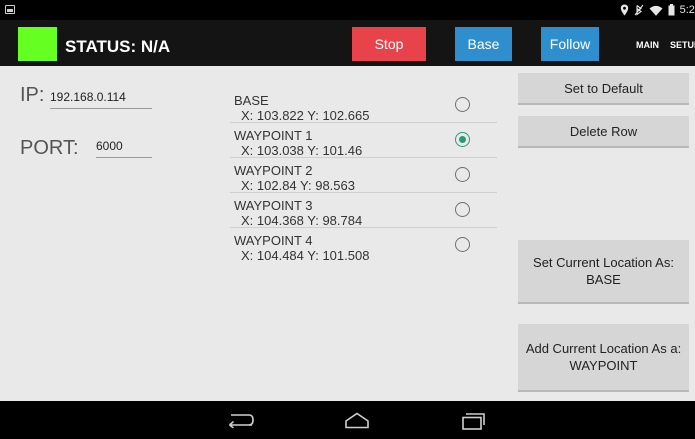 This screenshot has width=695, height=439. I want to click on waypoint-row-2: WAYPOINT 2 X: 102.84 Y: 98.563, so click(370, 175).